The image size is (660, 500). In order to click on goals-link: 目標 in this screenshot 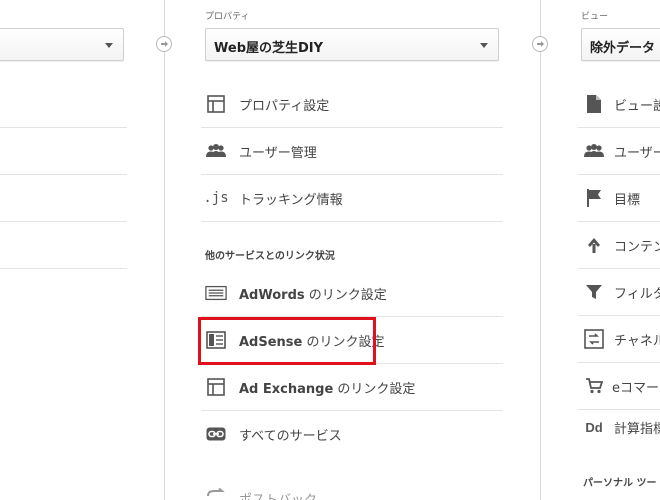, I will do `click(611, 198)`.